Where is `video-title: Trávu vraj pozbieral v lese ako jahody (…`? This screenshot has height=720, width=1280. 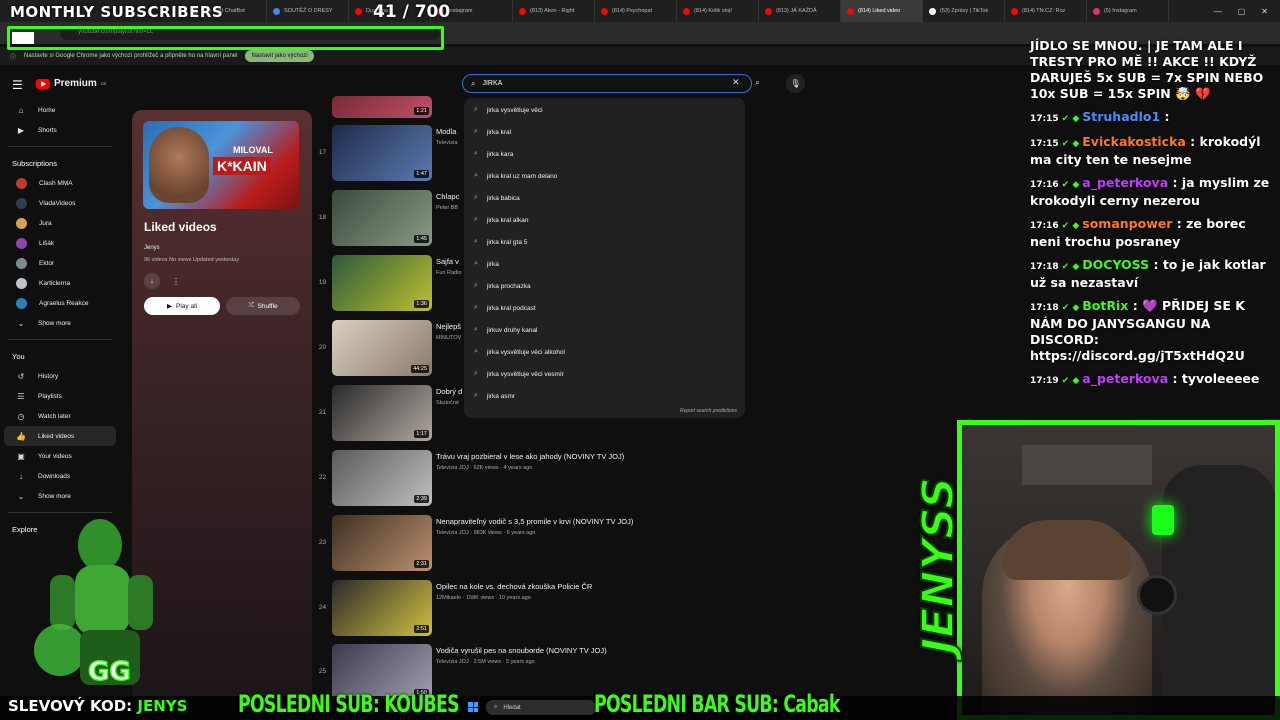 video-title: Trávu vraj pozbieral v lese ako jahody (… is located at coordinates (530, 456).